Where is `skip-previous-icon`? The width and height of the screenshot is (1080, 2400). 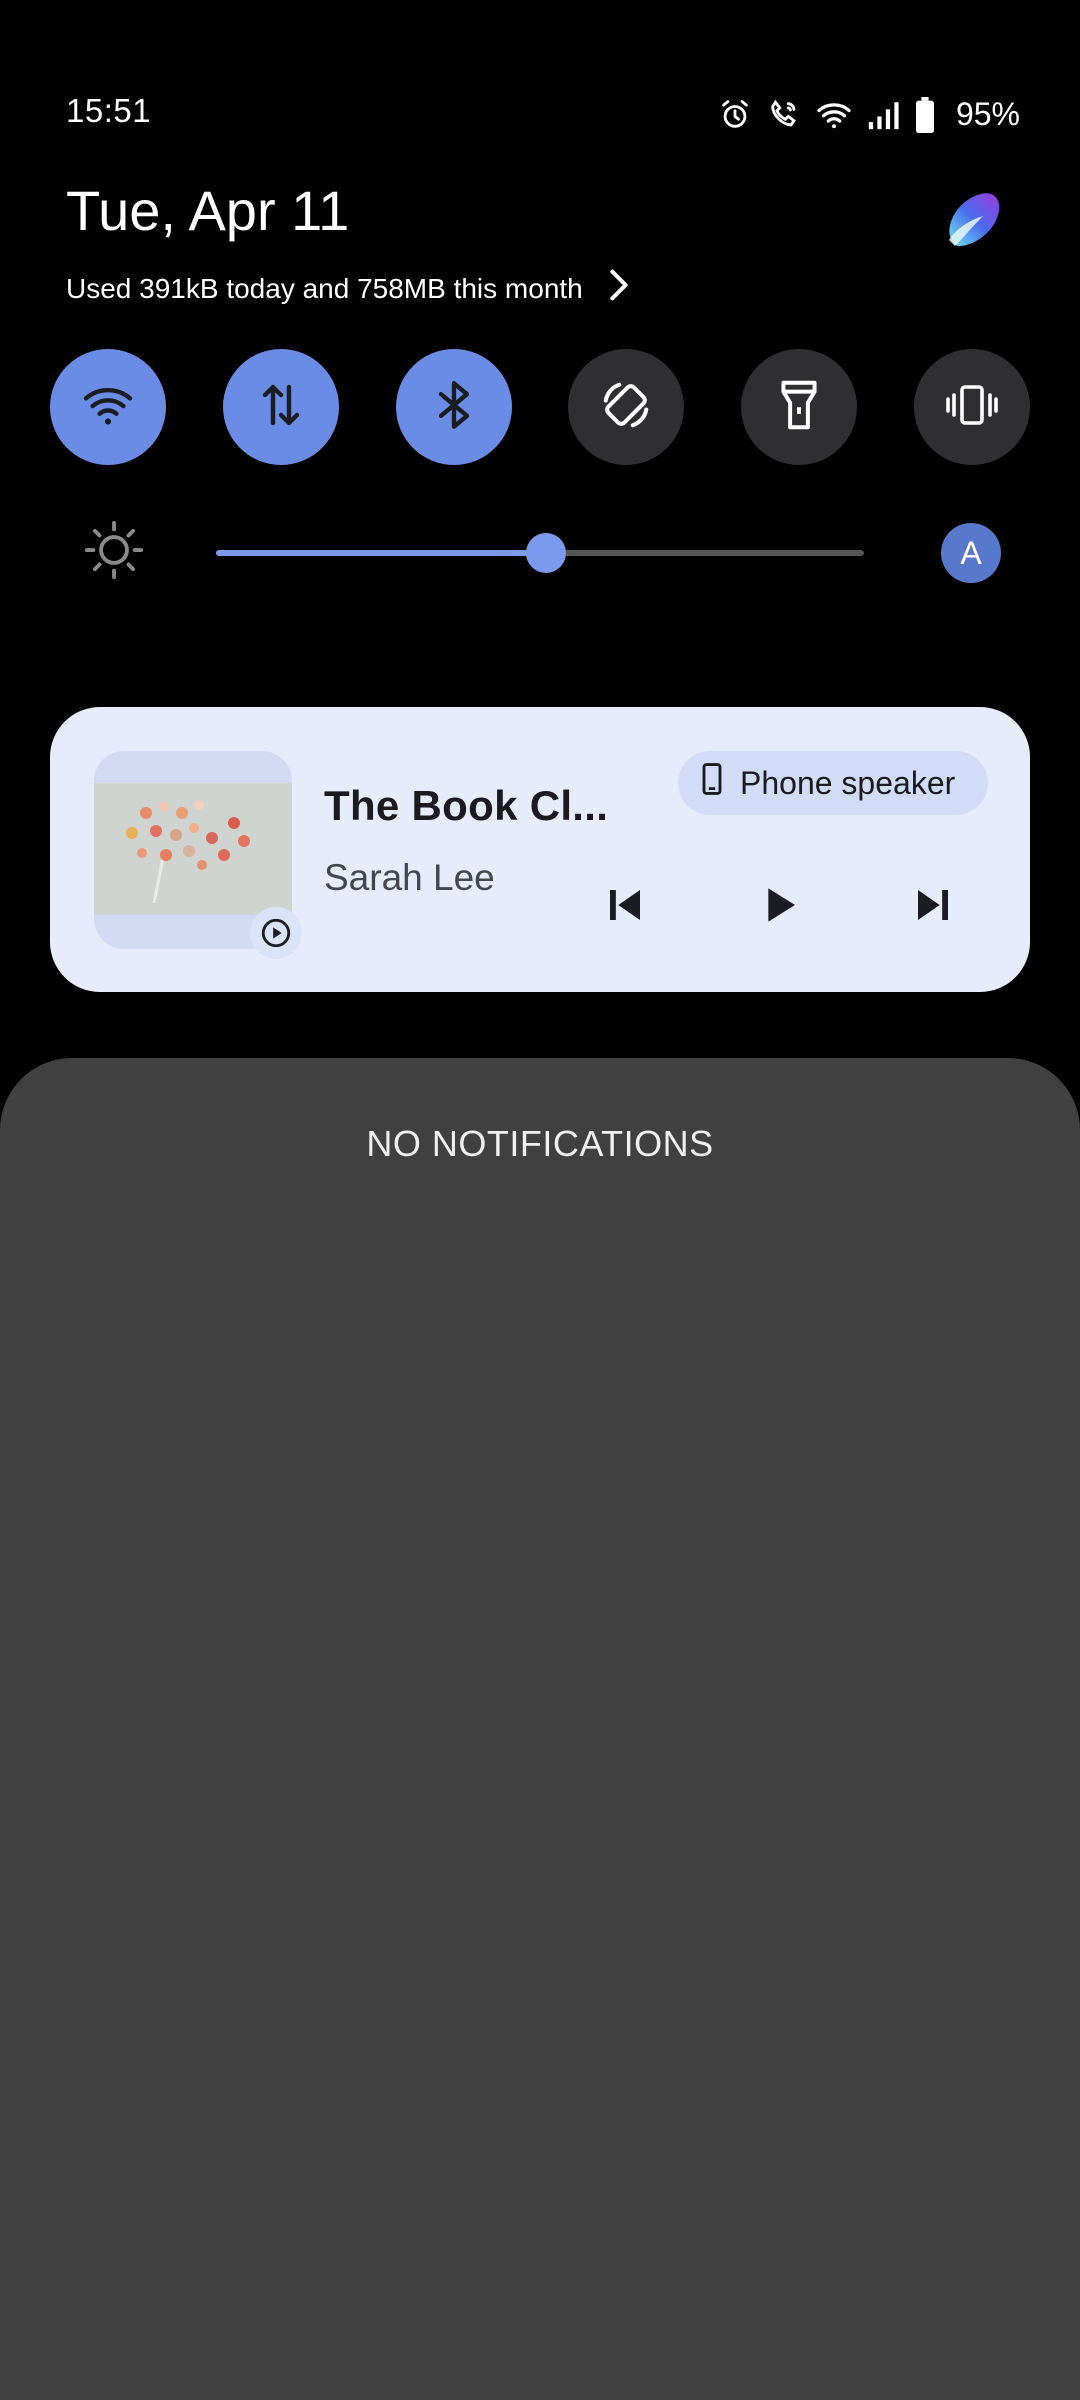
skip-previous-icon is located at coordinates (625, 907).